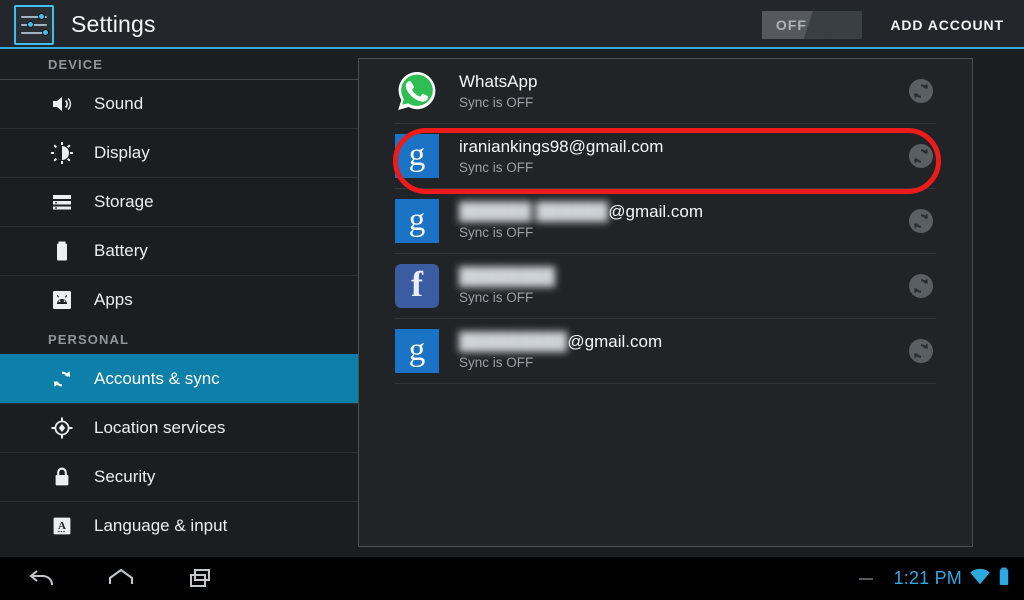 Image resolution: width=1024 pixels, height=600 pixels. What do you see at coordinates (62, 202) in the screenshot?
I see `storage-icon` at bounding box center [62, 202].